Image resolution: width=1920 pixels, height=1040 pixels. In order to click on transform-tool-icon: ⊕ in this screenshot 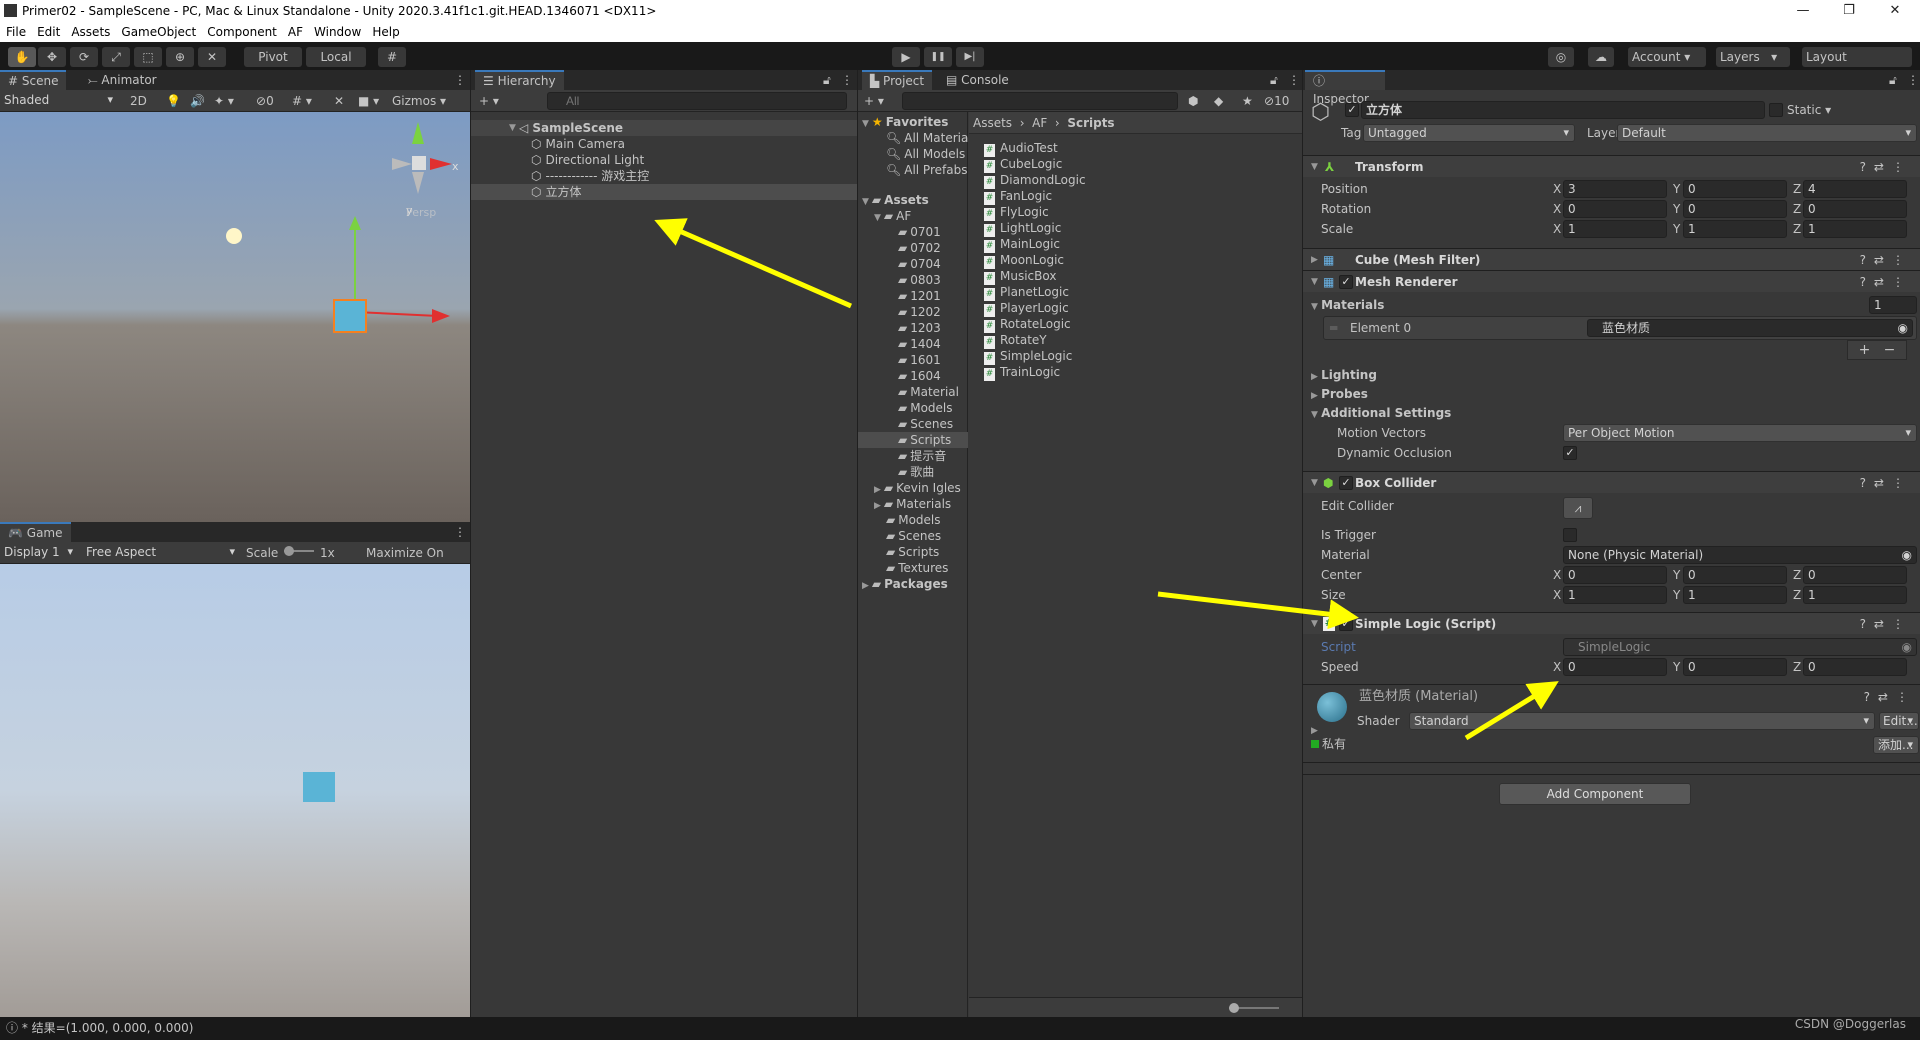, I will do `click(180, 57)`.